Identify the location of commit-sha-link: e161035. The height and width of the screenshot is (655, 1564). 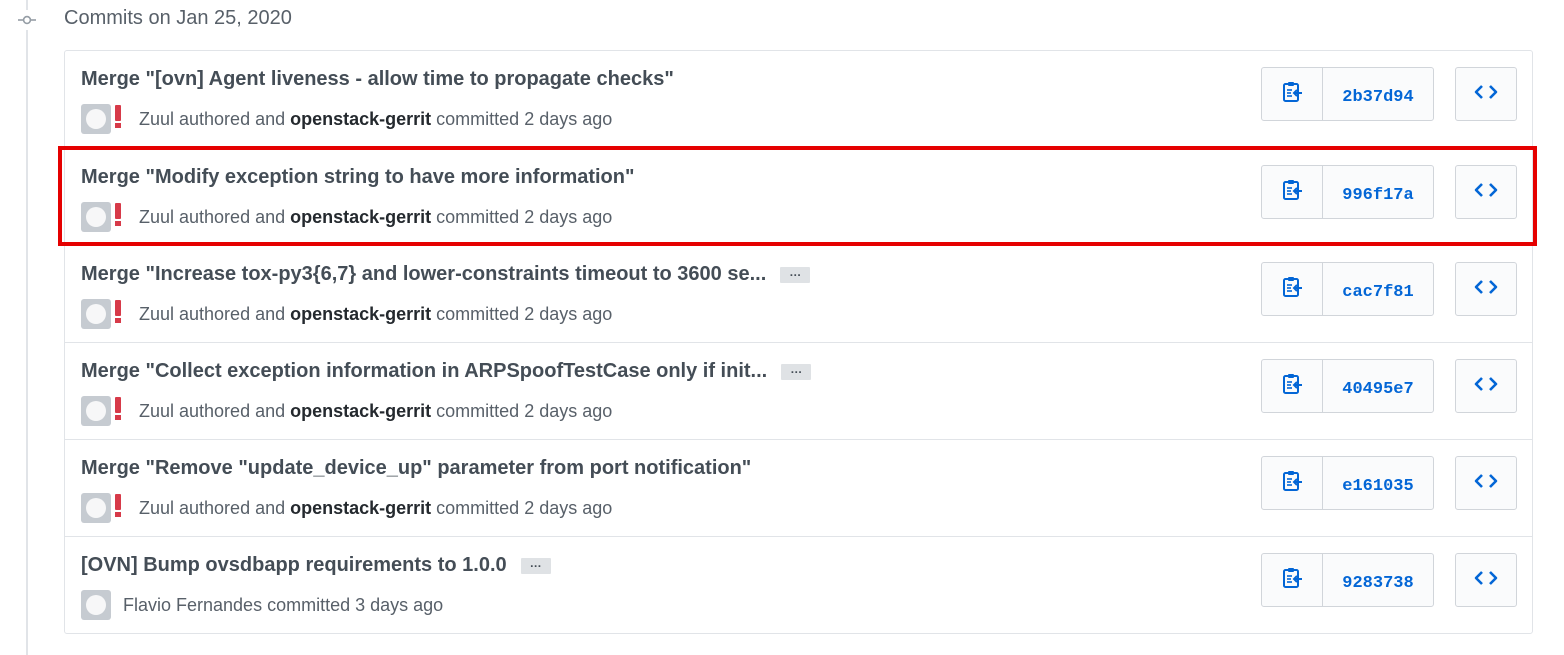
(1378, 483).